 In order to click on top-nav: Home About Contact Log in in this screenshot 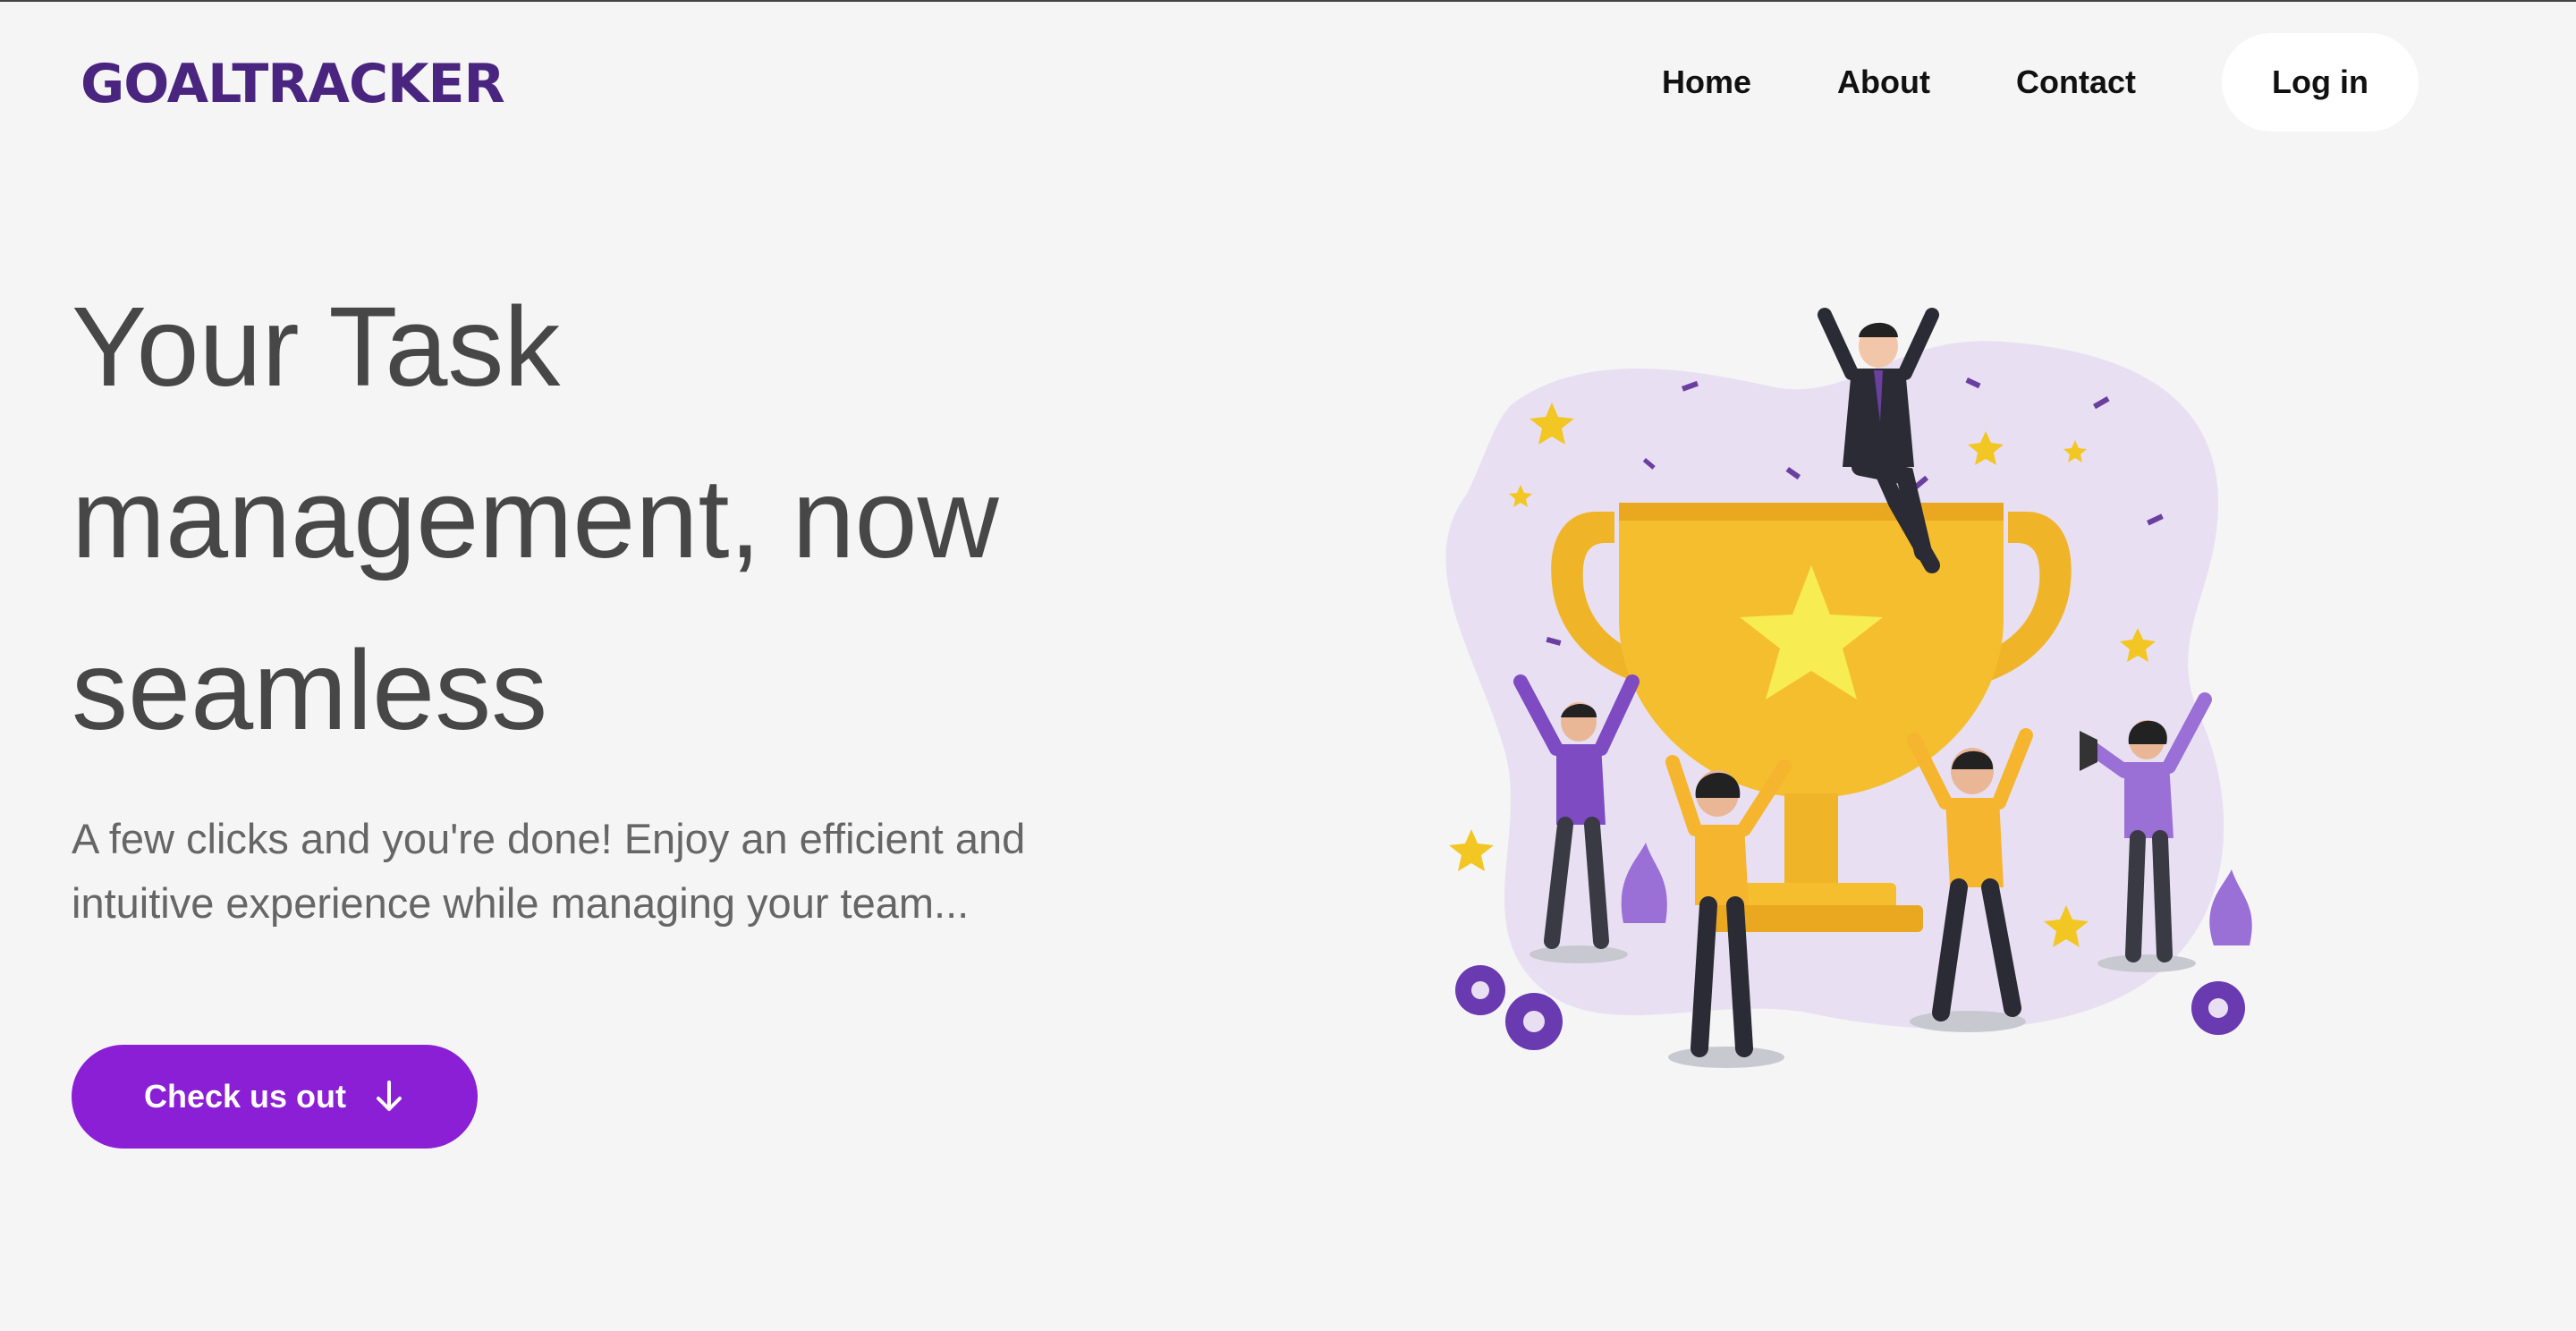, I will do `click(2040, 82)`.